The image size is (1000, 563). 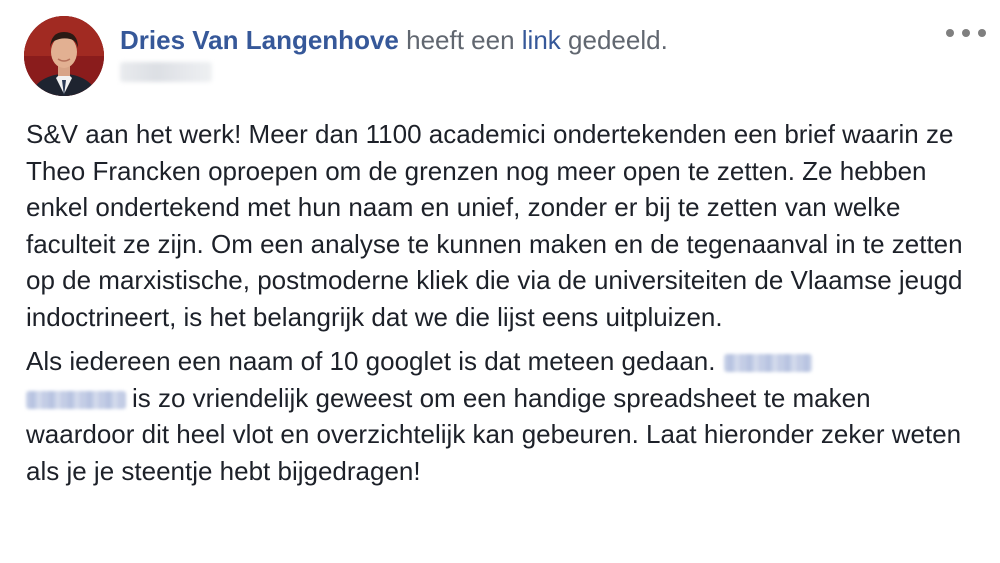 I want to click on shared-link: link, so click(x=541, y=40).